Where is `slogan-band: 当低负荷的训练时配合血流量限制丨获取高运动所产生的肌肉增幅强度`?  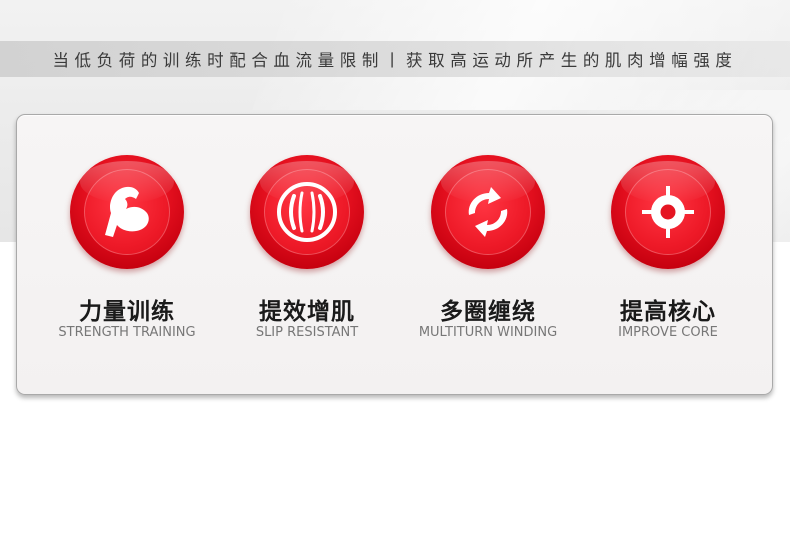
slogan-band: 当低负荷的训练时配合血流量限制丨获取高运动所产生的肌肉增幅强度 is located at coordinates (395, 59).